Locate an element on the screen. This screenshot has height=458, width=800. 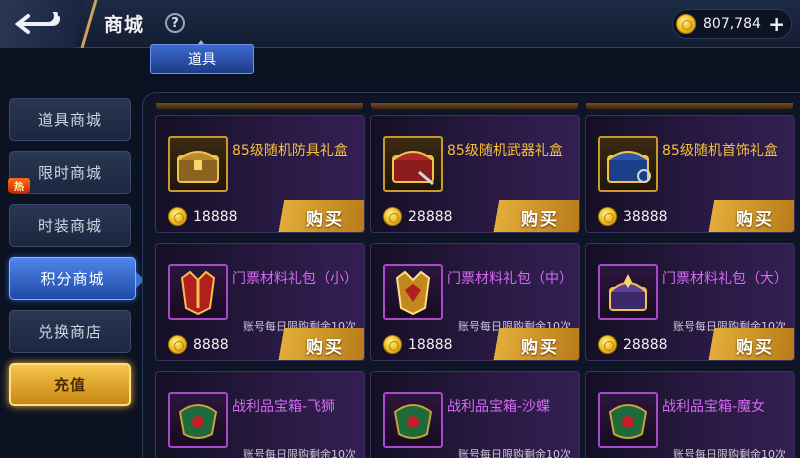
item-name: 门票材料礼包（中） is located at coordinates (510, 279).